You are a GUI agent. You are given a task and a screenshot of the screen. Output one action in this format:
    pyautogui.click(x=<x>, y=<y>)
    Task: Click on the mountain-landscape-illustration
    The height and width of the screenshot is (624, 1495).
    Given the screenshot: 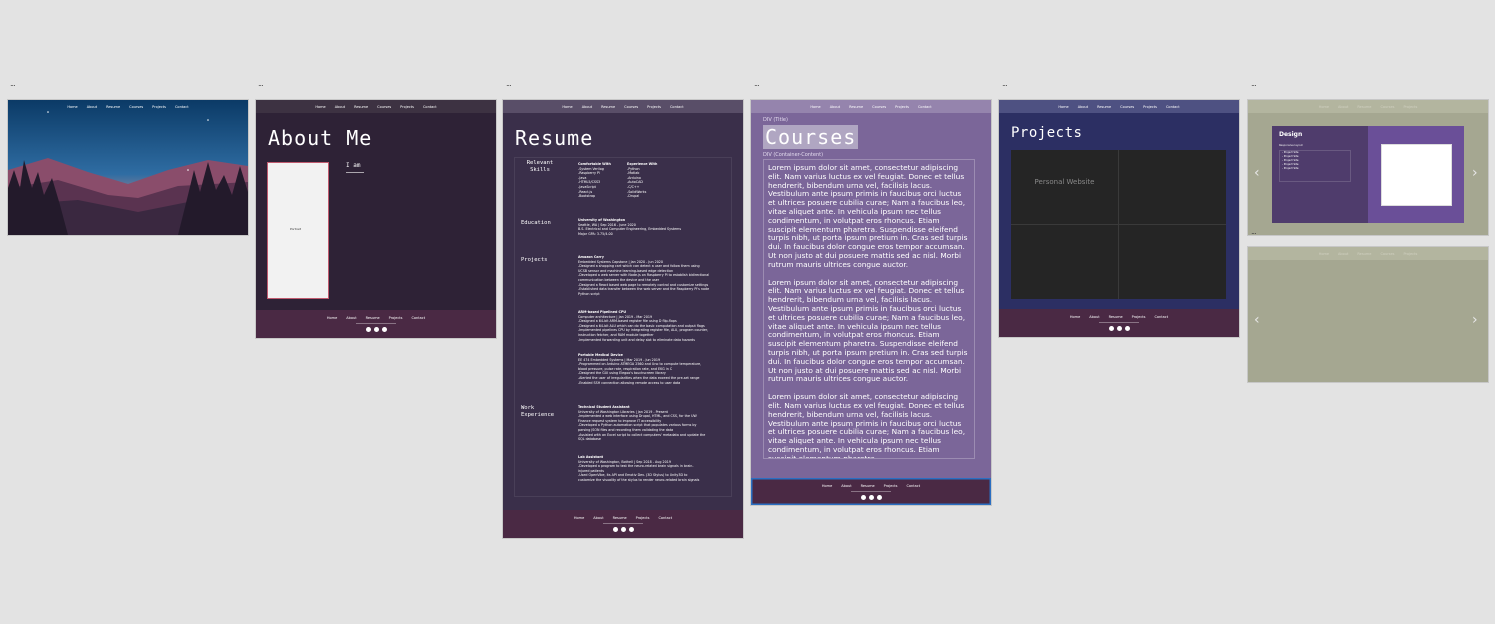 What is the action you would take?
    pyautogui.click(x=128, y=167)
    